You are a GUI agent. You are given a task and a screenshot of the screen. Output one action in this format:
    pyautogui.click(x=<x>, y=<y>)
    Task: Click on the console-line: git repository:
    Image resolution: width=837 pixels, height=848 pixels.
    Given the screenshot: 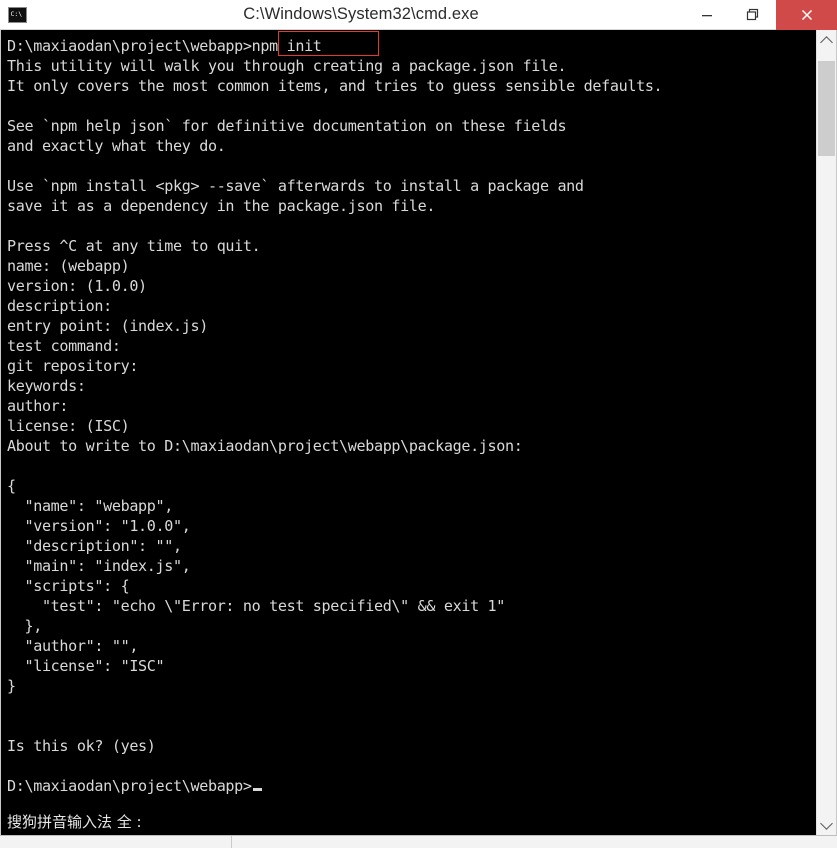 What is the action you would take?
    pyautogui.click(x=73, y=366)
    